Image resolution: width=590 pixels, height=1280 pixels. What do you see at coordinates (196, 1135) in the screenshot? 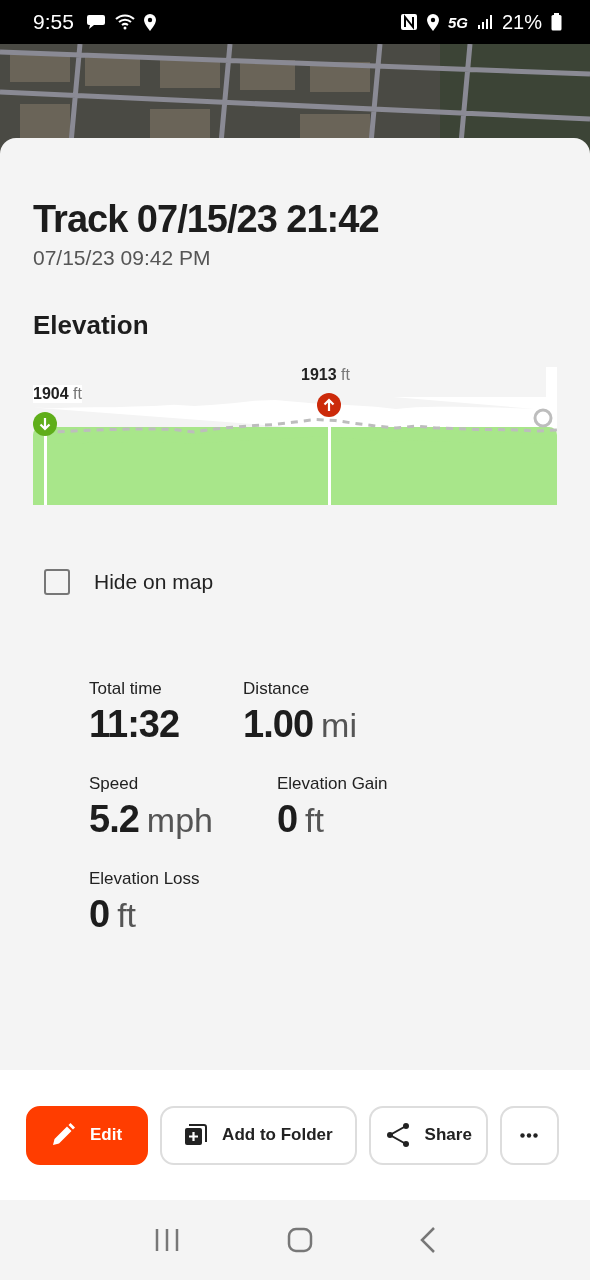
I see `add-folder-icon` at bounding box center [196, 1135].